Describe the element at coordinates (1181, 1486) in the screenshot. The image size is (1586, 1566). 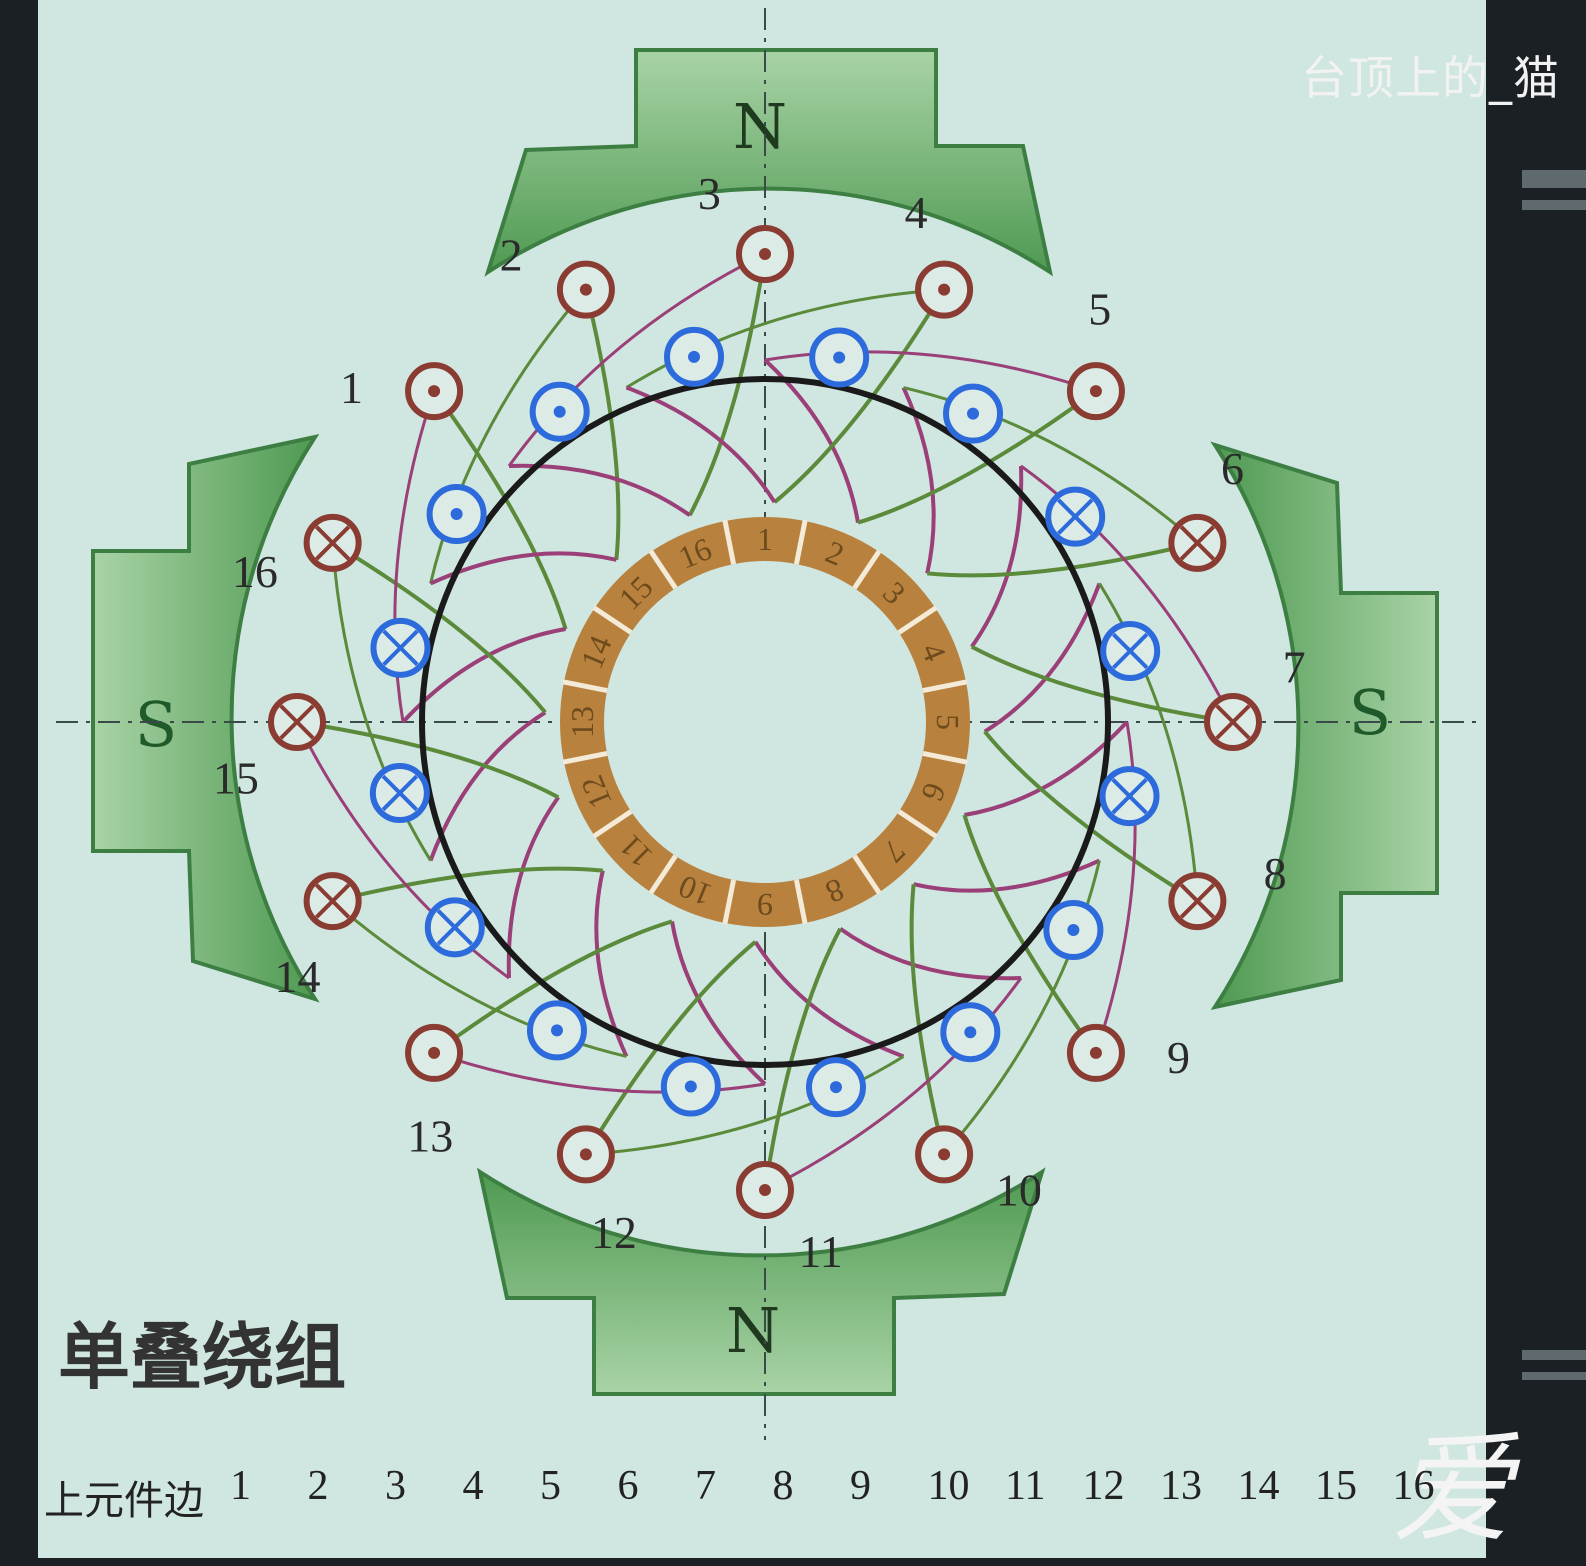
I see `strip-number: 13` at that location.